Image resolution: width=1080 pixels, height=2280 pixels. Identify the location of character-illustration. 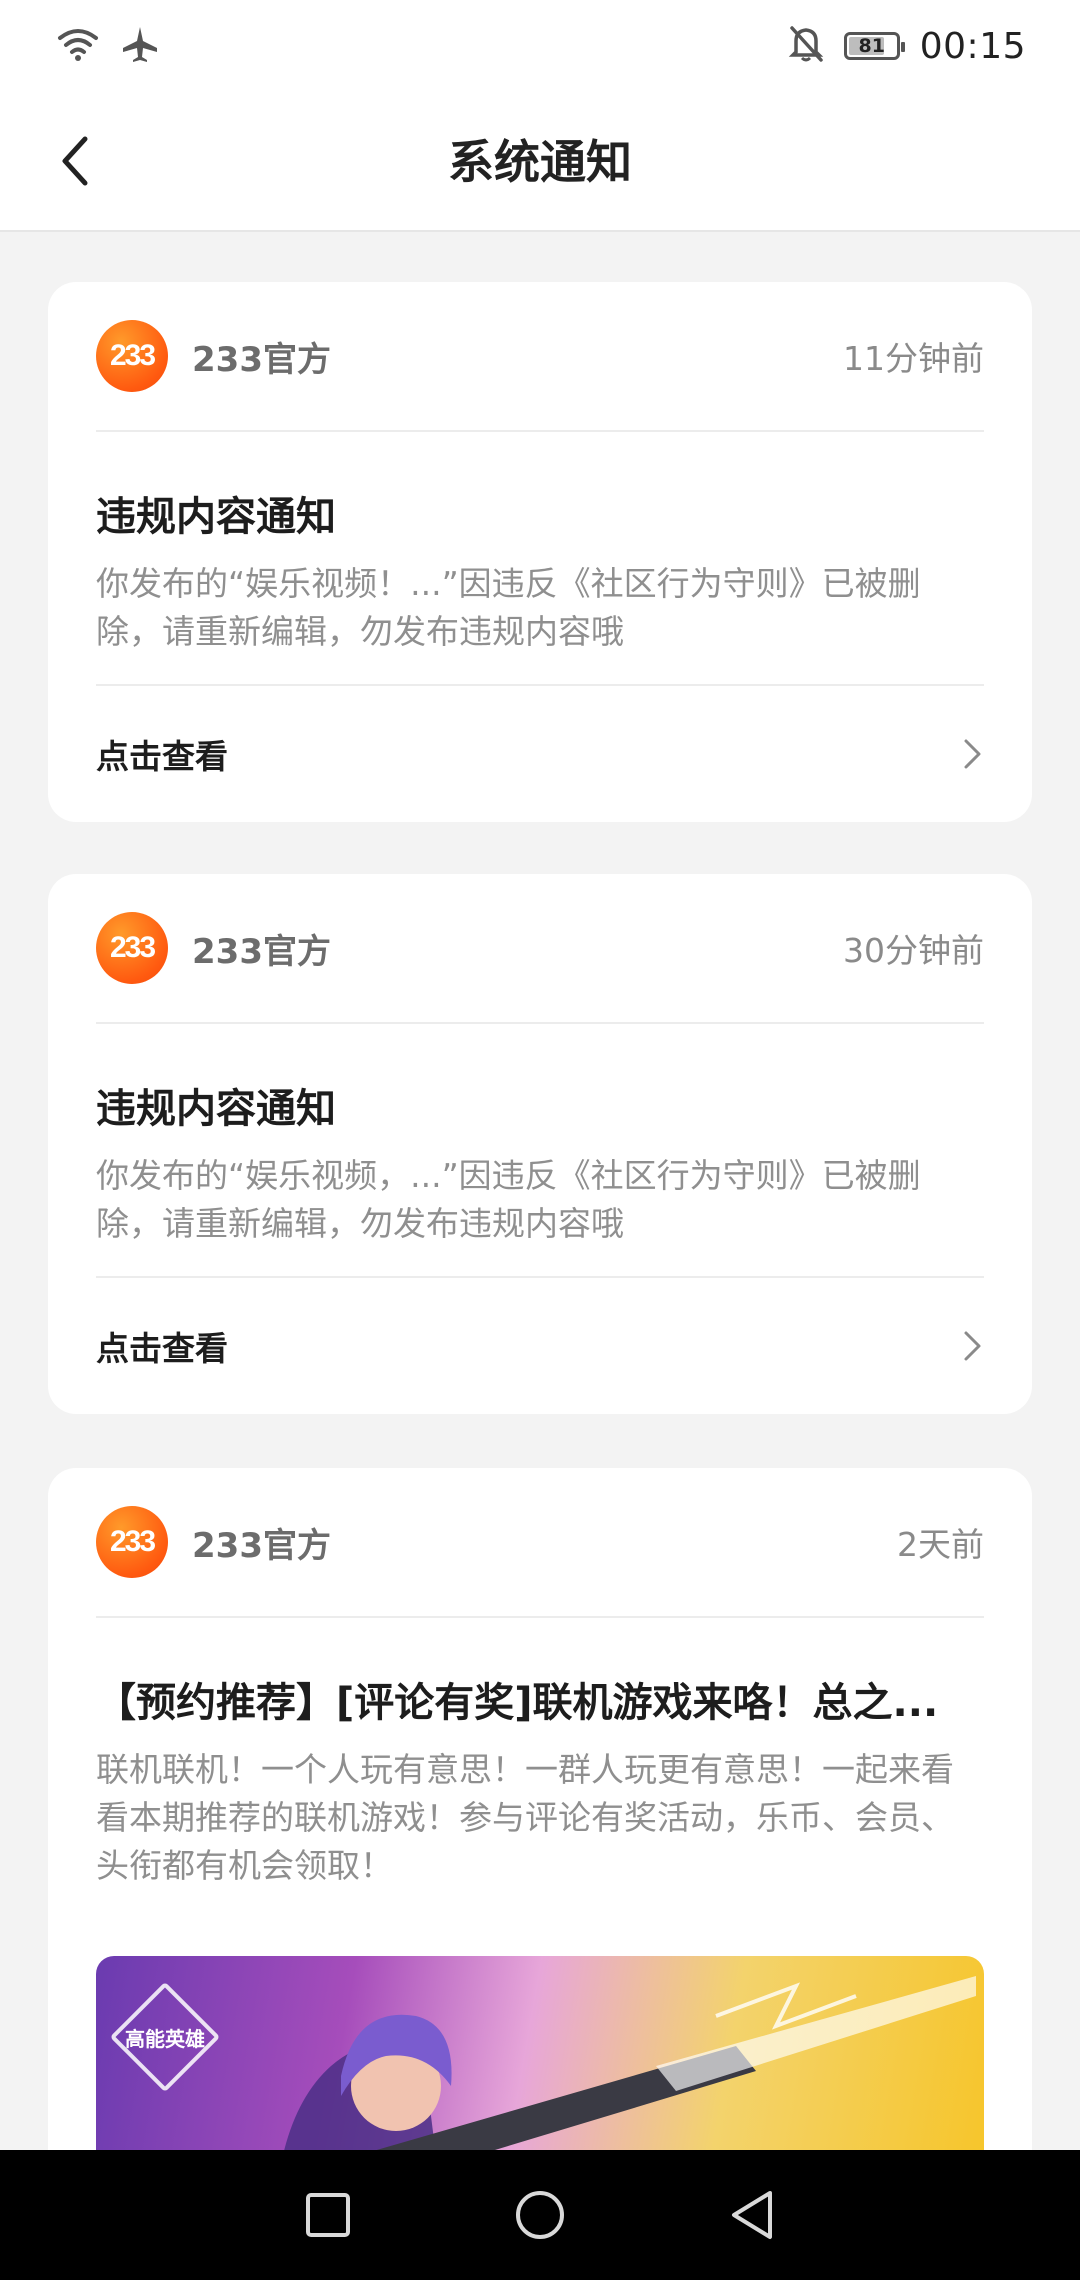
(630, 2063).